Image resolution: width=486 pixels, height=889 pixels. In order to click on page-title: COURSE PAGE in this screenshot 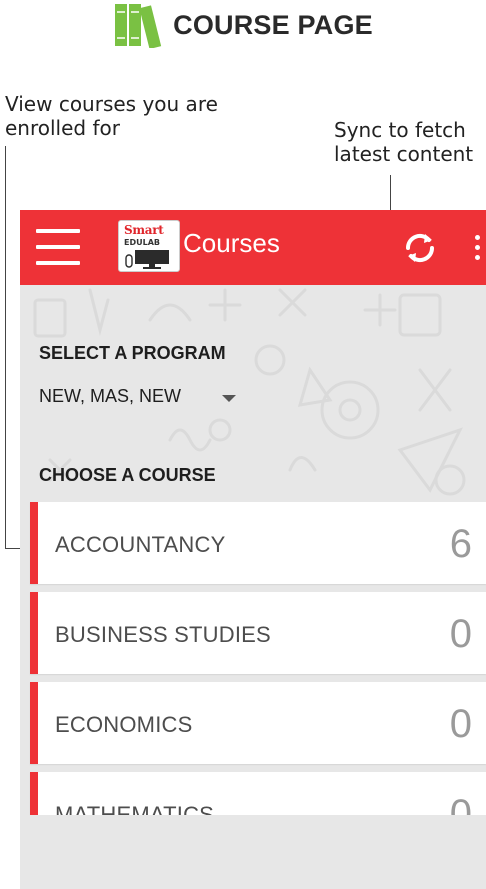, I will do `click(273, 24)`.